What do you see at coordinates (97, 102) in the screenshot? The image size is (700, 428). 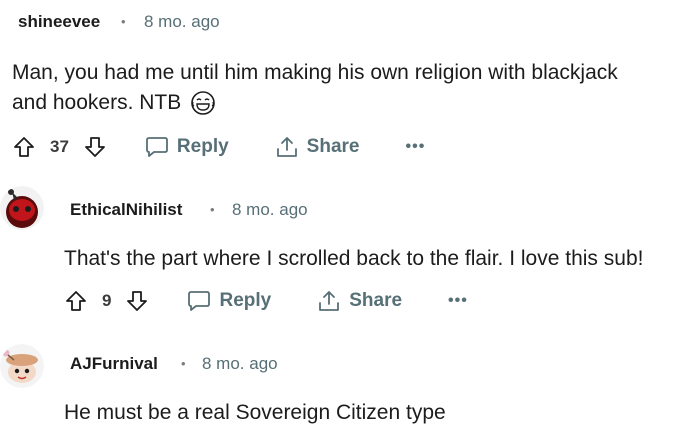 I see `comment-body-text: and hookers. NTB` at bounding box center [97, 102].